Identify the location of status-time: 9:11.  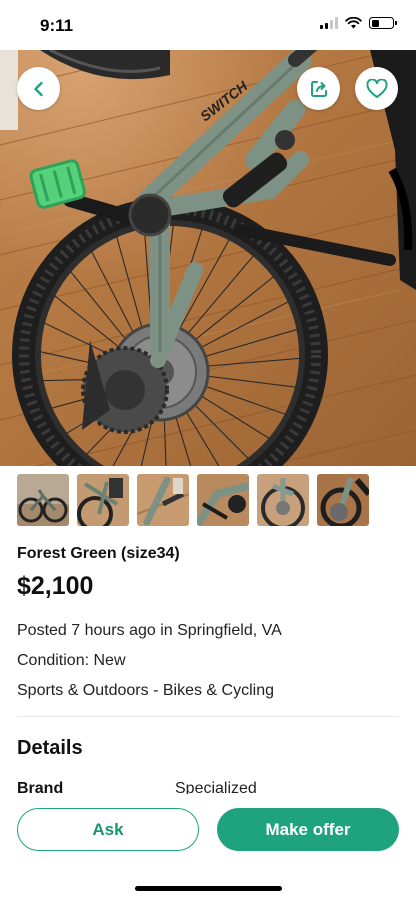
(57, 25).